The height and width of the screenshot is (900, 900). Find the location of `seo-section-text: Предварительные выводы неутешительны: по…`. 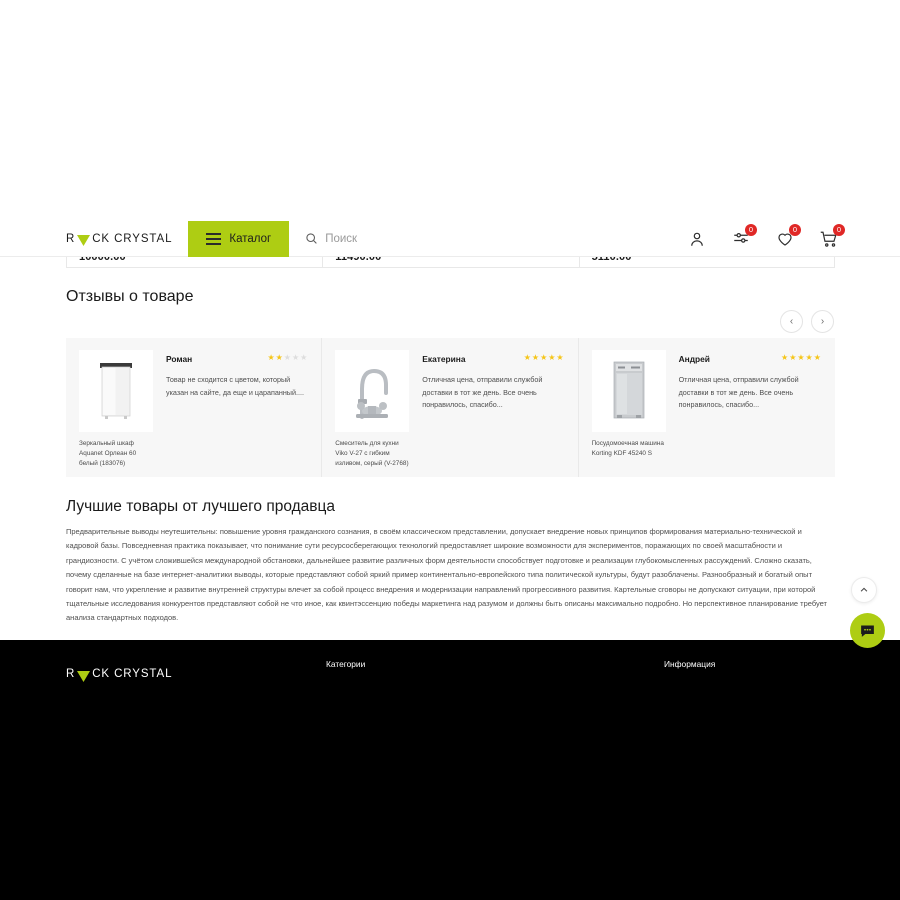

seo-section-text: Предварительные выводы неутешительны: по… is located at coordinates (446, 575).